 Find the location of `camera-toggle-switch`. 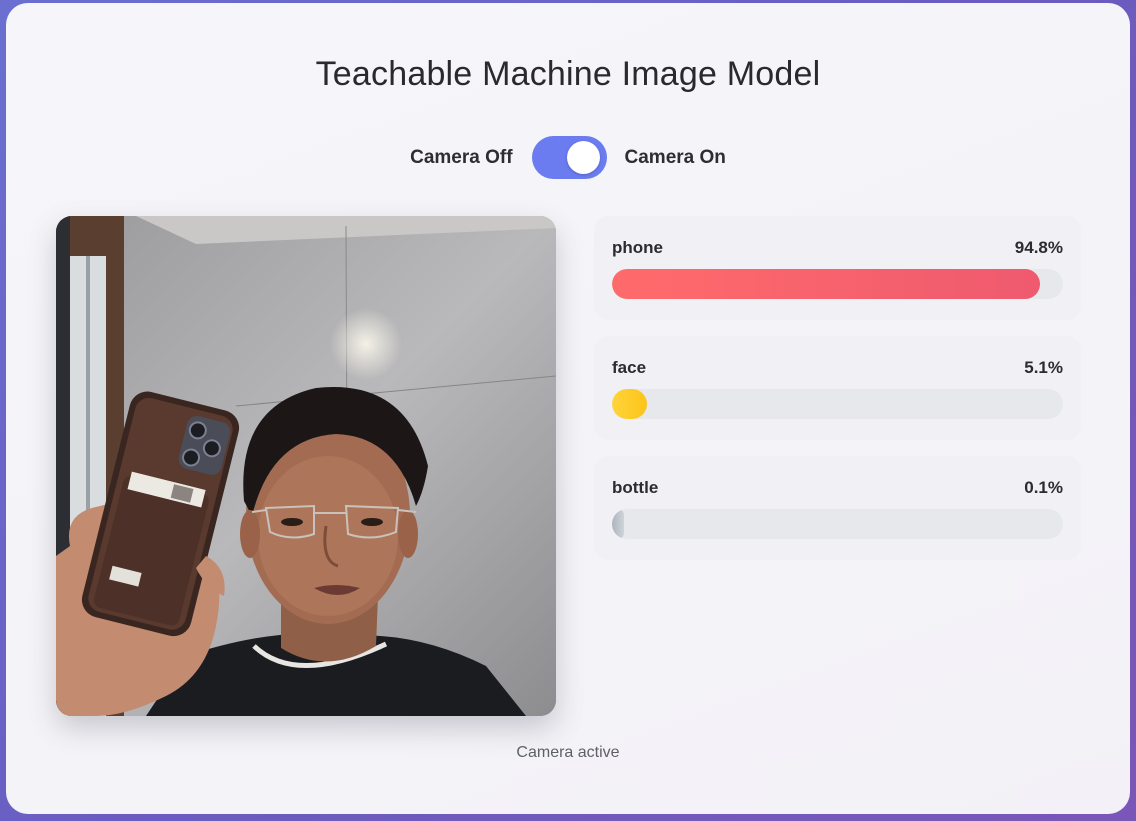

camera-toggle-switch is located at coordinates (569, 157).